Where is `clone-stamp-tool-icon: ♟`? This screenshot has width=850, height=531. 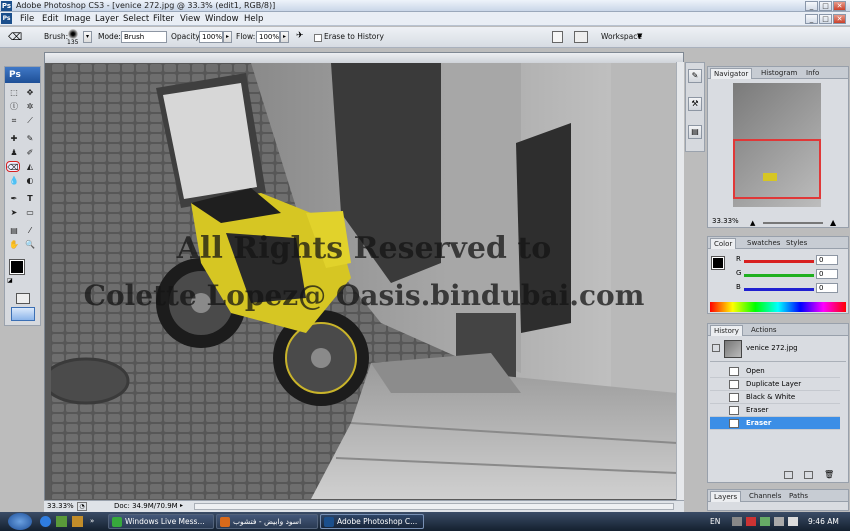
clone-stamp-tool-icon: ♟ is located at coordinates (14, 152).